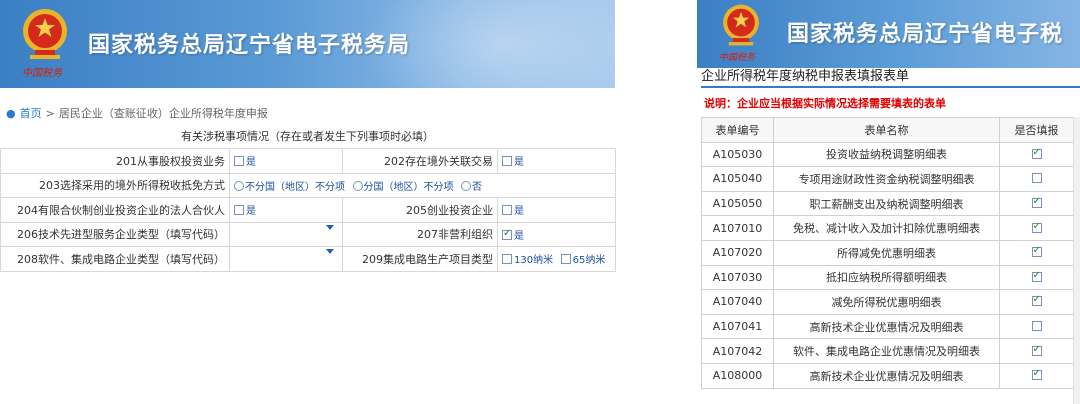  Describe the element at coordinates (737, 228) in the screenshot. I see `form-code: A107010` at that location.